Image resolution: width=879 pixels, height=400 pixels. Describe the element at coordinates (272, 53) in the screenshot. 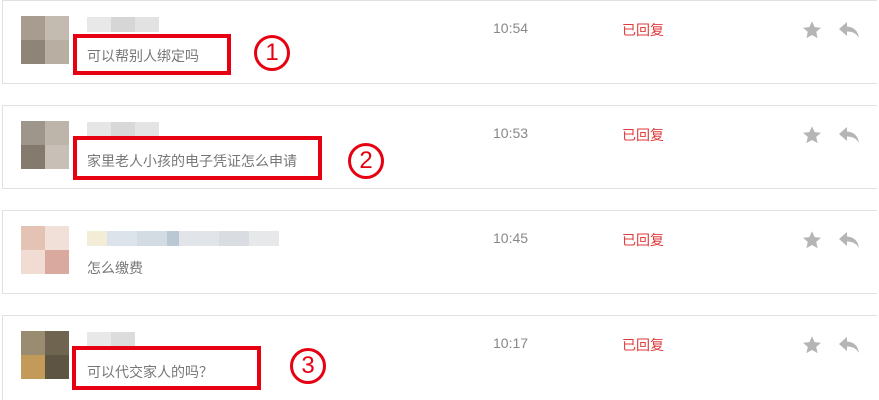

I see `annotation-number: 1` at that location.